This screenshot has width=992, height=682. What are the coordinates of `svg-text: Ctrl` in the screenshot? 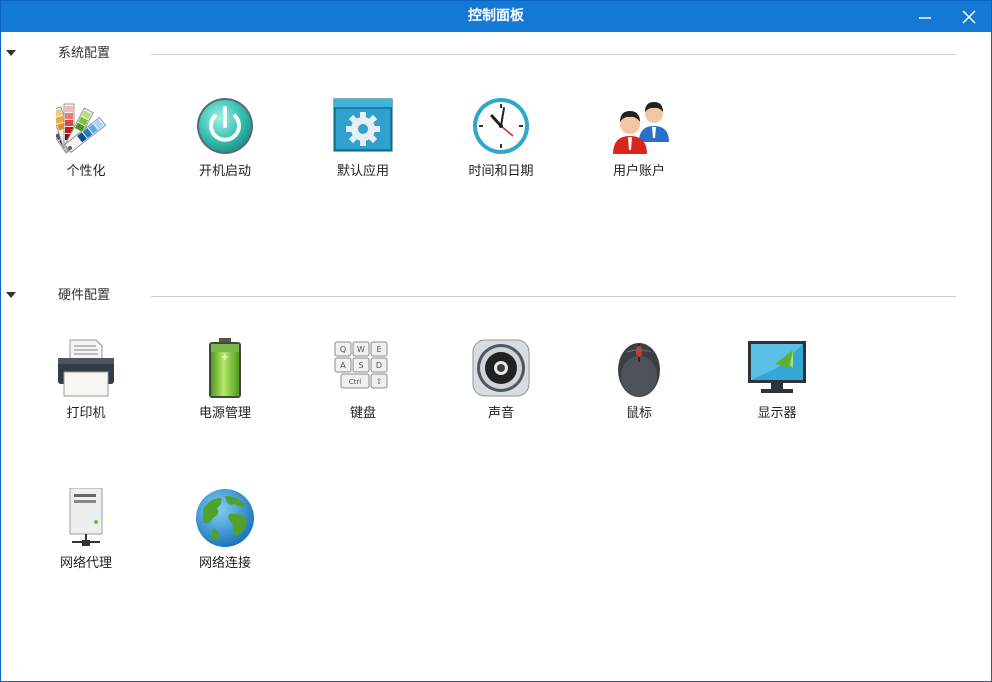 It's located at (355, 382).